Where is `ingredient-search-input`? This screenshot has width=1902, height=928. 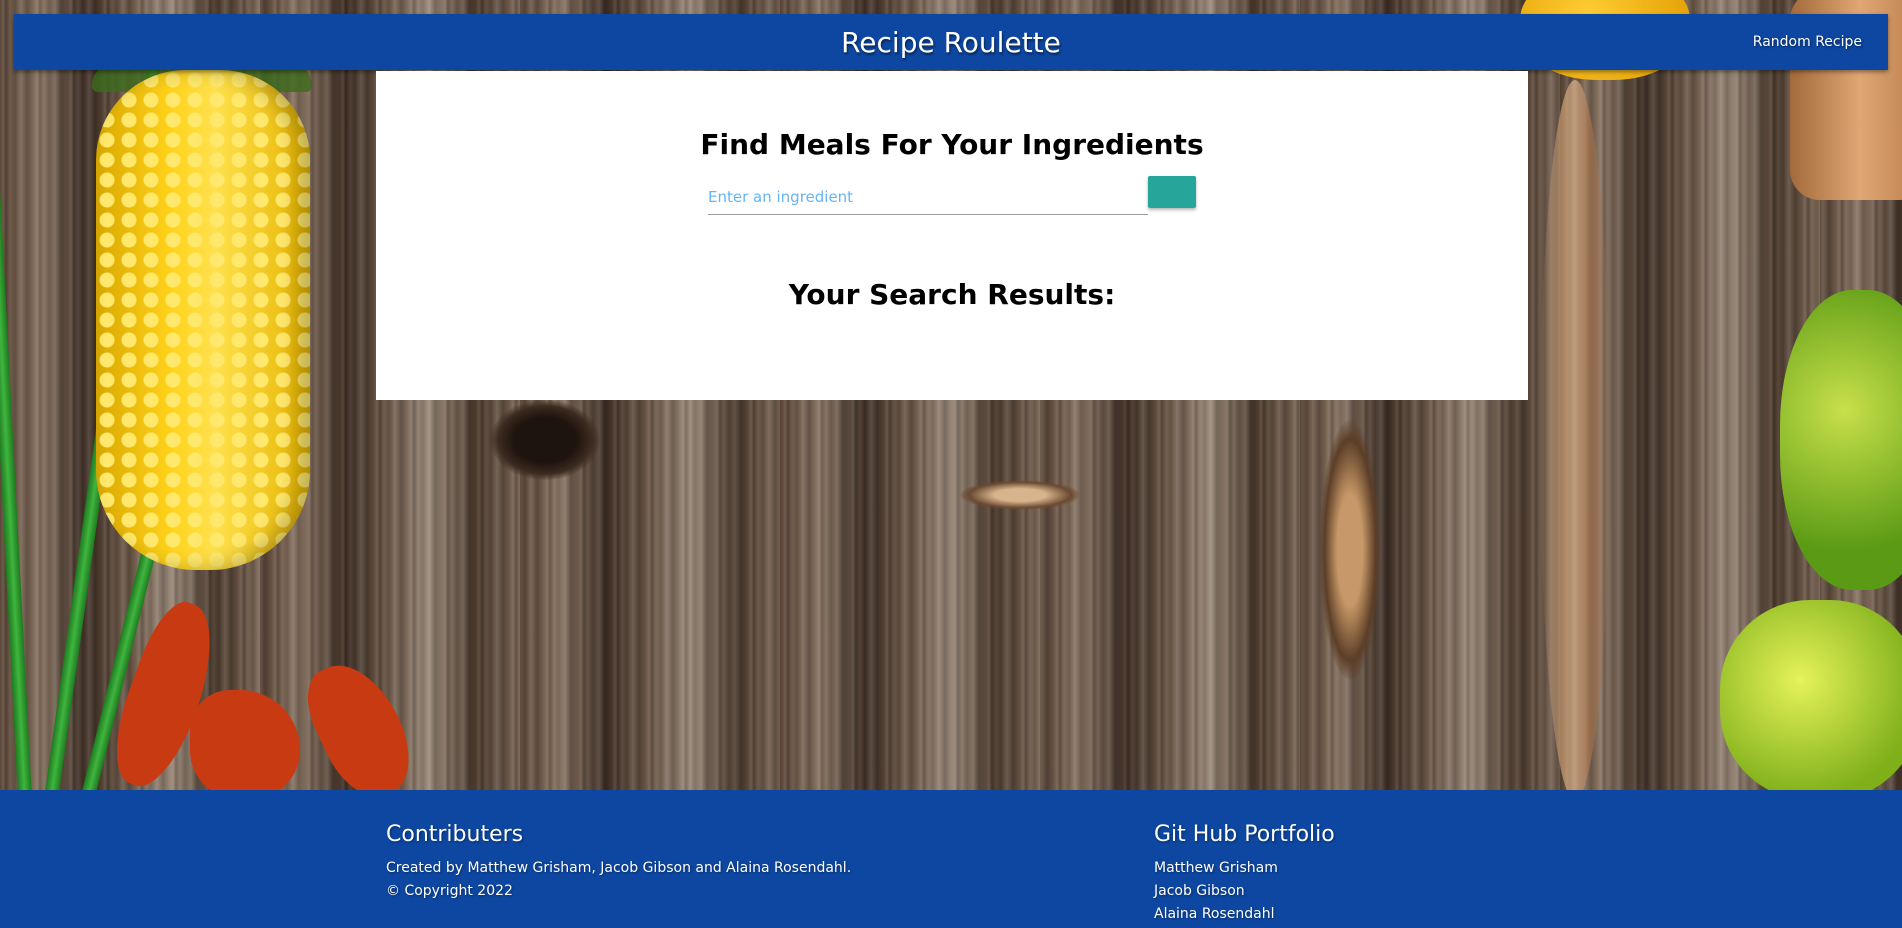 ingredient-search-input is located at coordinates (928, 197).